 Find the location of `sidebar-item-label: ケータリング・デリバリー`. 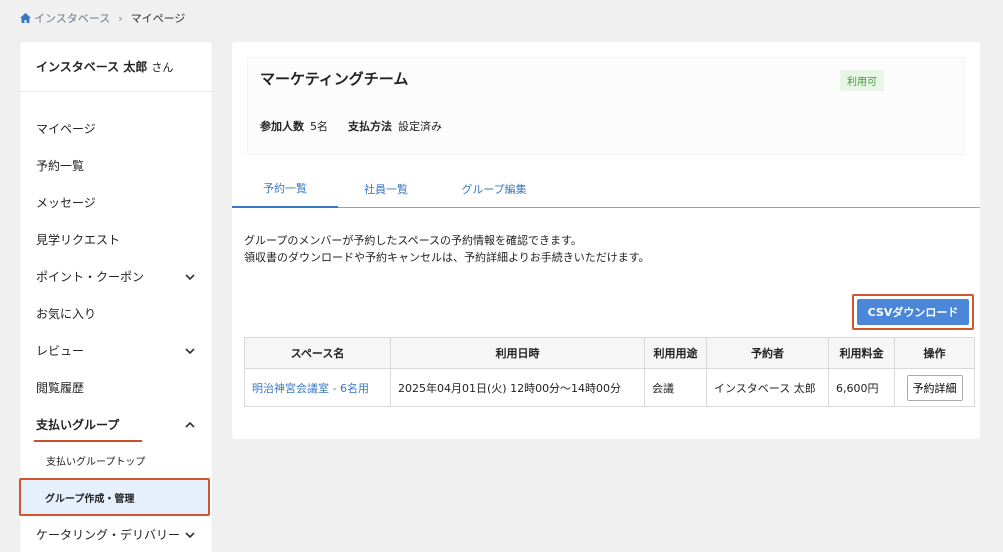

sidebar-item-label: ケータリング・デリバリー is located at coordinates (108, 535).